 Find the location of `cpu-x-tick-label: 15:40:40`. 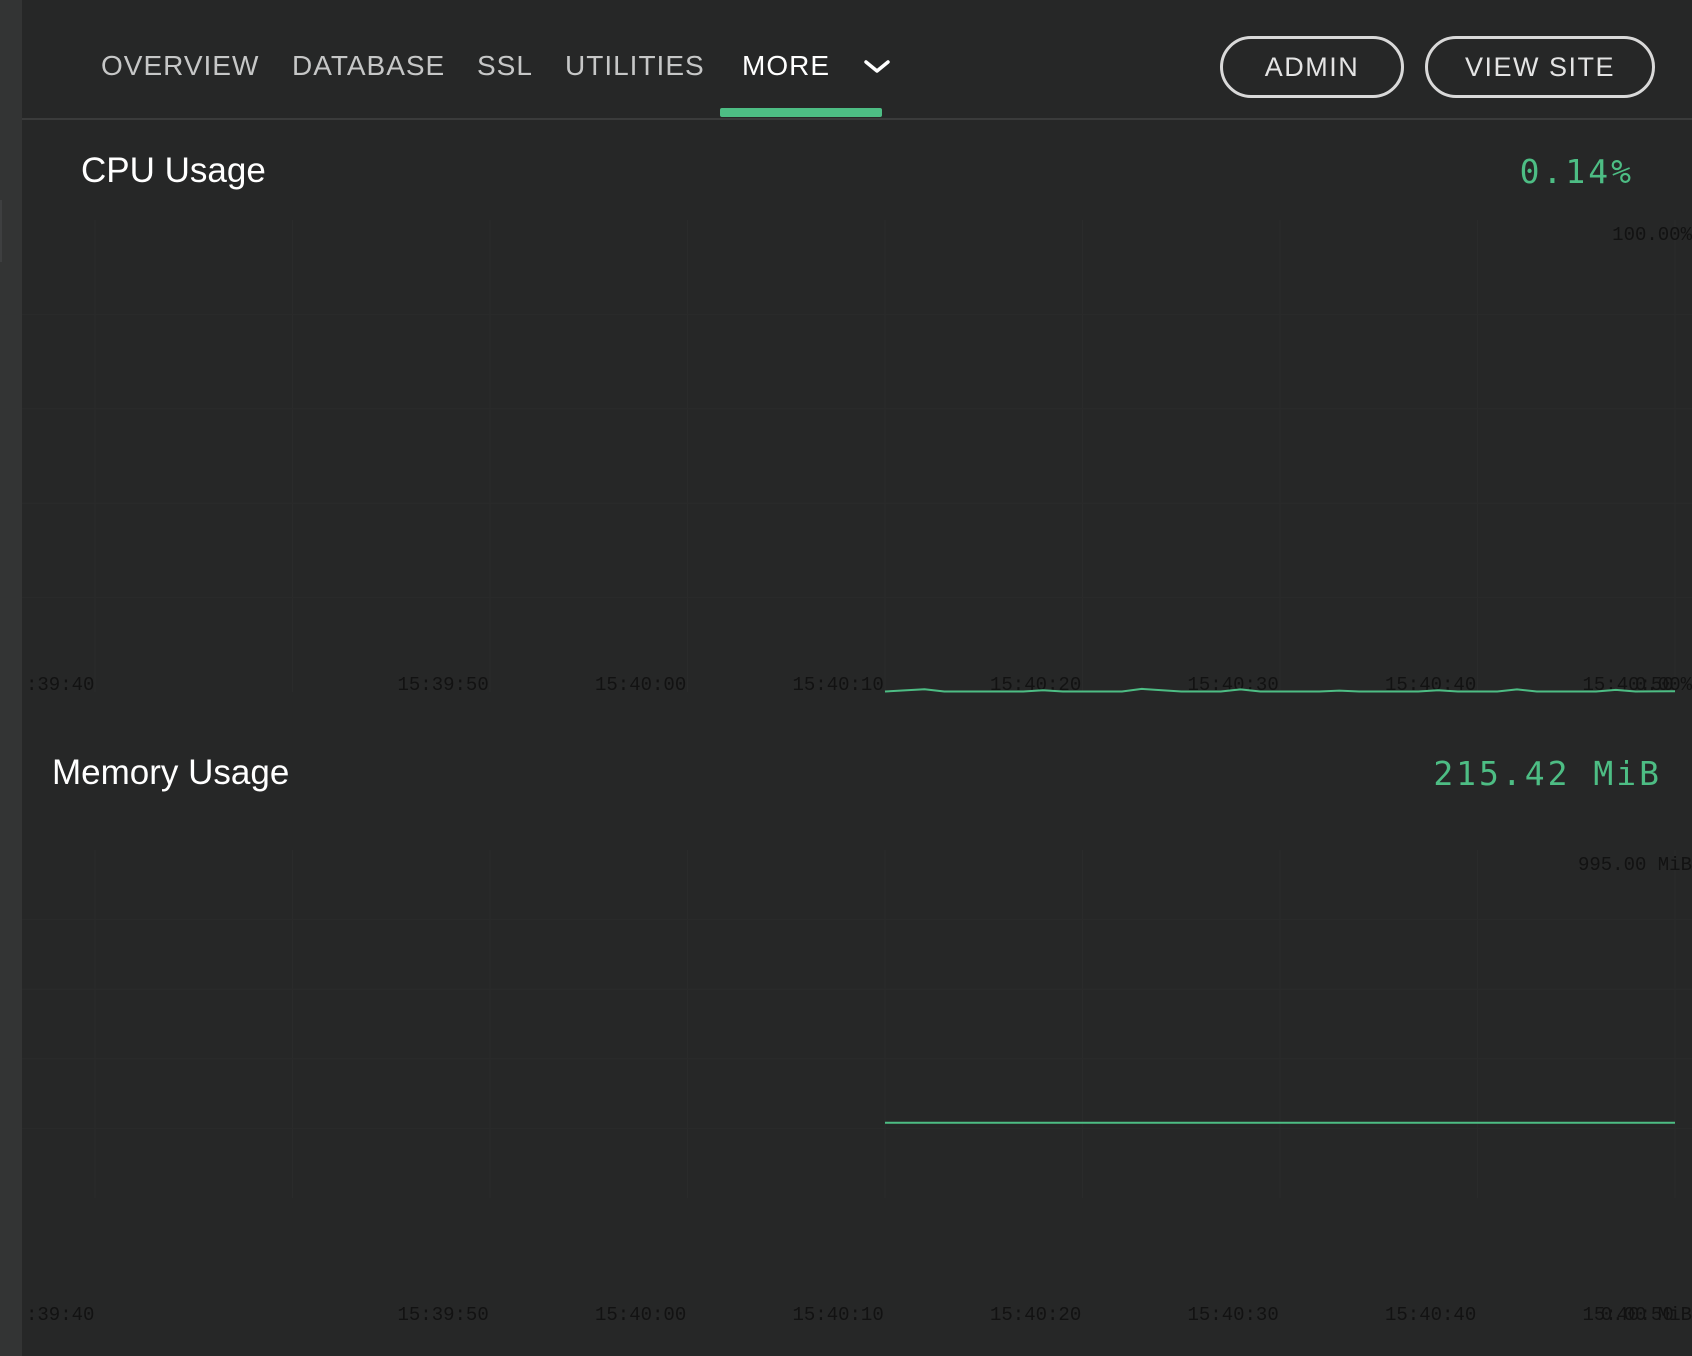

cpu-x-tick-label: 15:40:40 is located at coordinates (1430, 685).